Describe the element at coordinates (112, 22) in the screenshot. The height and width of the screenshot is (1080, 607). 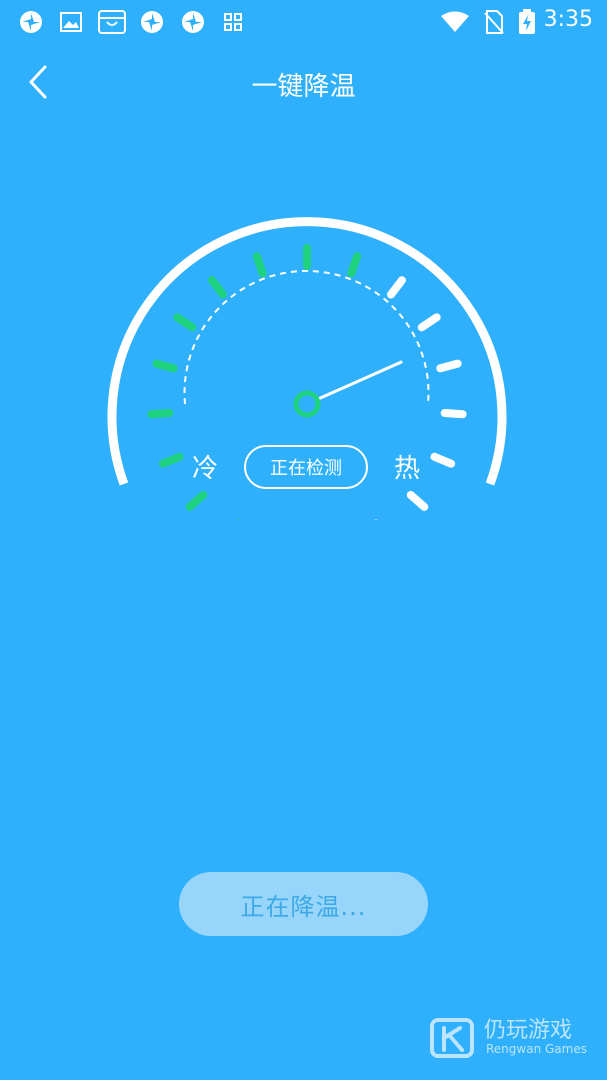
I see `shop-bag-icon` at that location.